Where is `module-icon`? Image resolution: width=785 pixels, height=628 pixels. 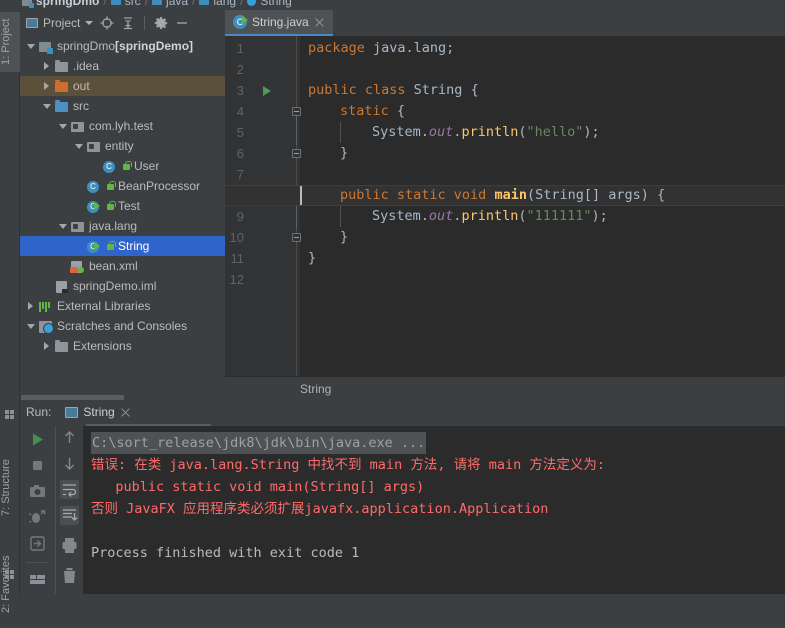
module-icon is located at coordinates (28, 4).